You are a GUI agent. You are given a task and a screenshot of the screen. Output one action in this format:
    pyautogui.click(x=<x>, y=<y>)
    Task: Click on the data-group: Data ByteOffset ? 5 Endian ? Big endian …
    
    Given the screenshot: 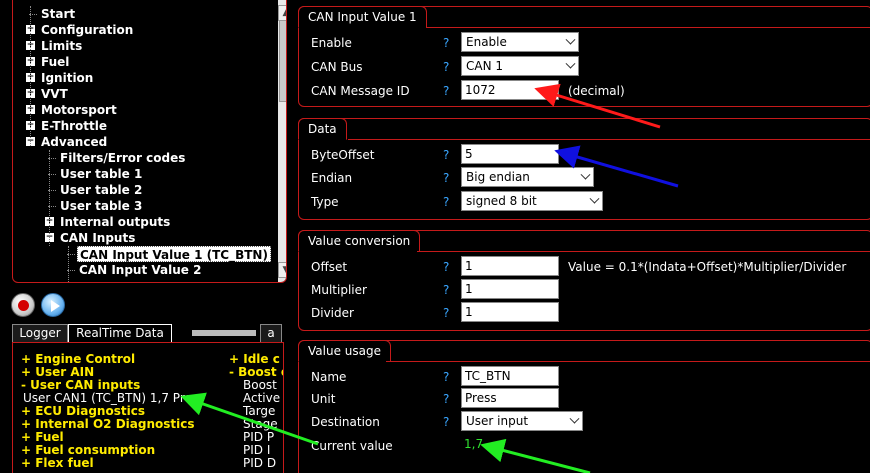 What is the action you would take?
    pyautogui.click(x=584, y=169)
    